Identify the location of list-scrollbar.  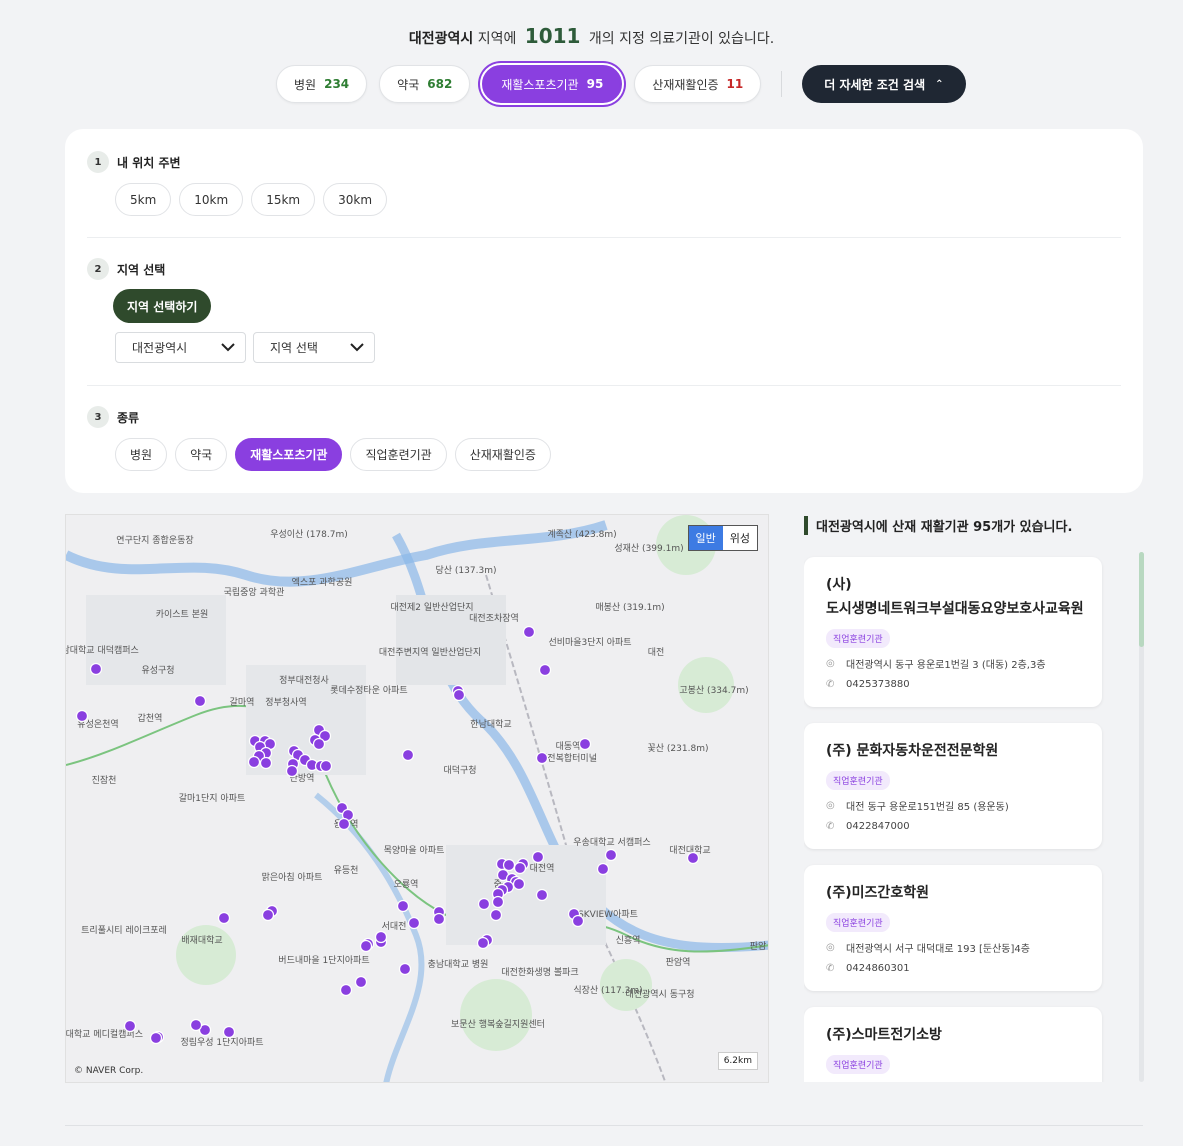
(1141, 817).